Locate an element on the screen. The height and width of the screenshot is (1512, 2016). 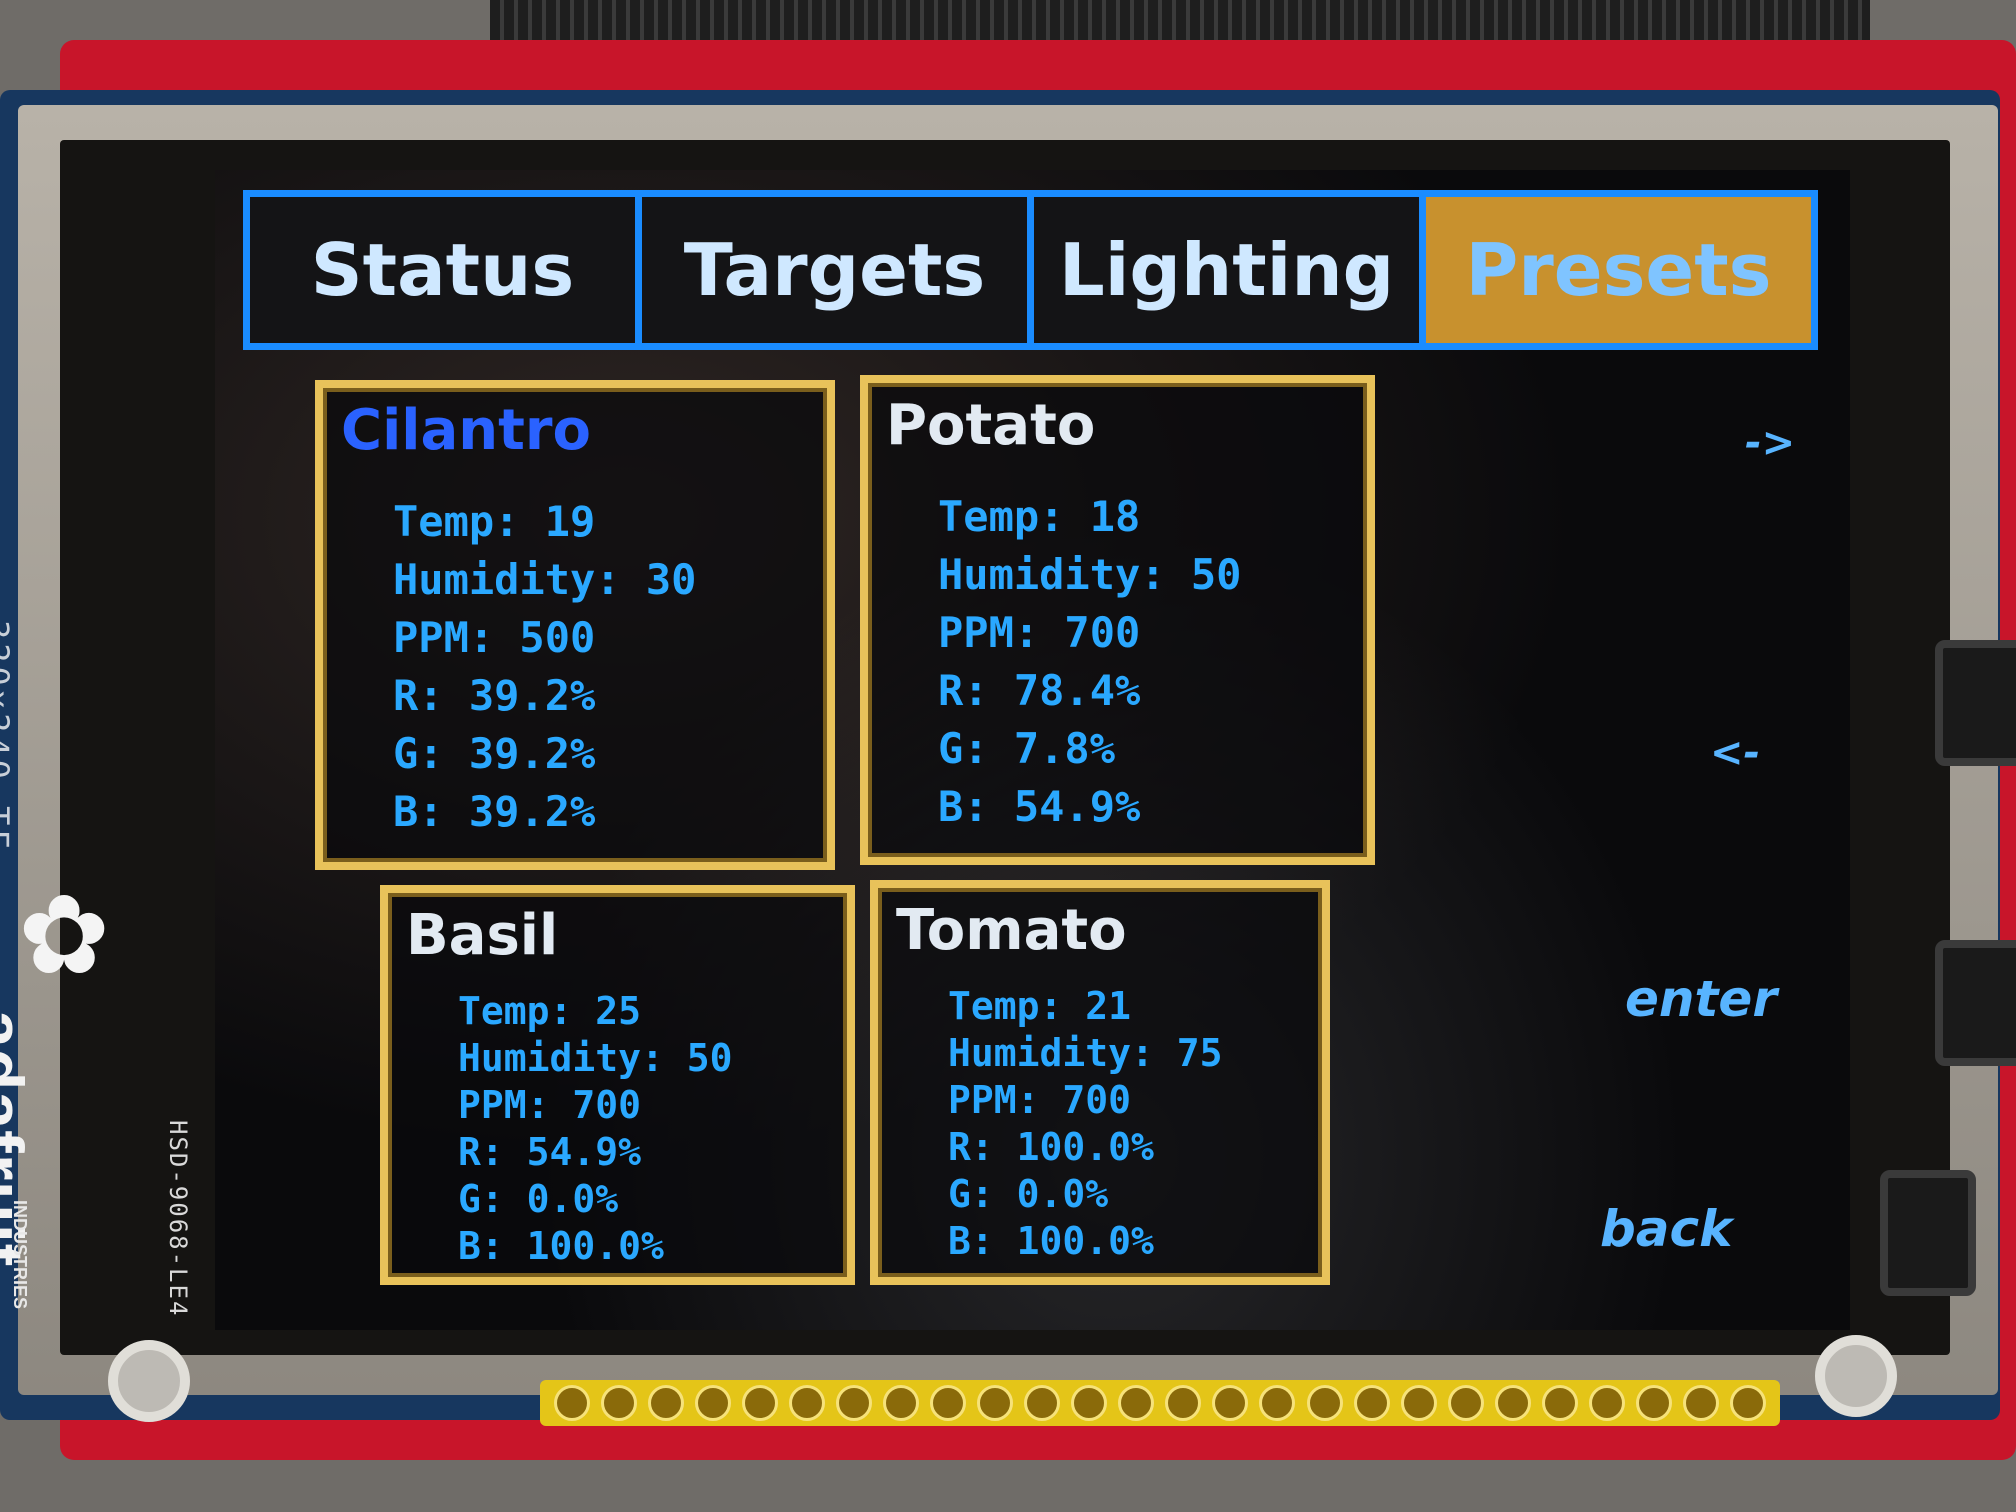
preset-blue: B: 54.9% is located at coordinates (1039, 806).